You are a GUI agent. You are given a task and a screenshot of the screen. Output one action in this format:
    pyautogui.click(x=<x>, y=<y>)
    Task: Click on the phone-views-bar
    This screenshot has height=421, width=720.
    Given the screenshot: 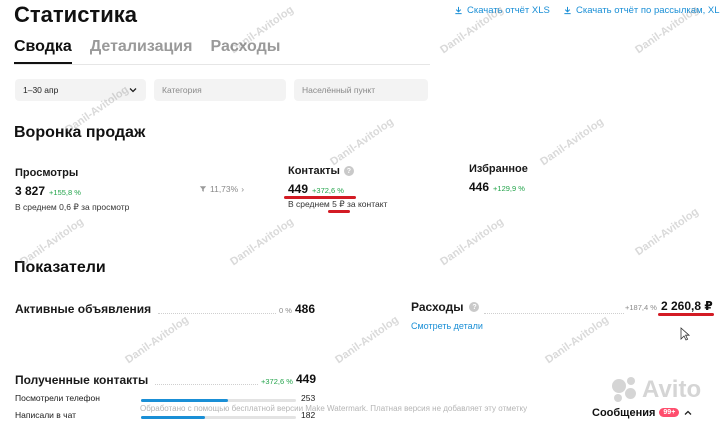 What is the action you would take?
    pyautogui.click(x=218, y=400)
    